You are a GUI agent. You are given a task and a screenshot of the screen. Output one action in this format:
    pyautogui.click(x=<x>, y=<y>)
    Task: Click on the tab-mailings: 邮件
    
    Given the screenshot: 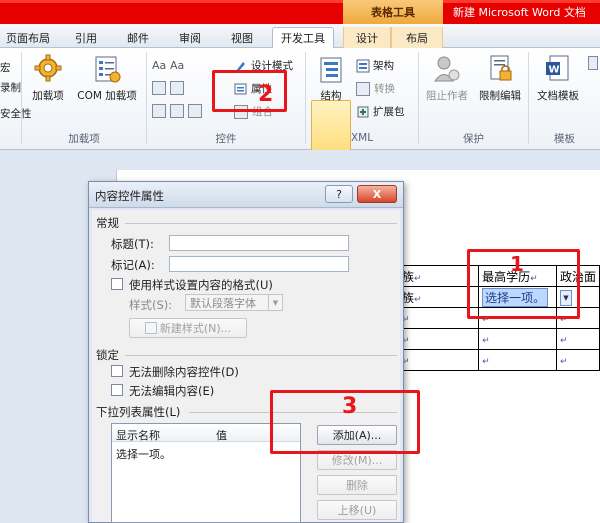 What is the action you would take?
    pyautogui.click(x=138, y=37)
    